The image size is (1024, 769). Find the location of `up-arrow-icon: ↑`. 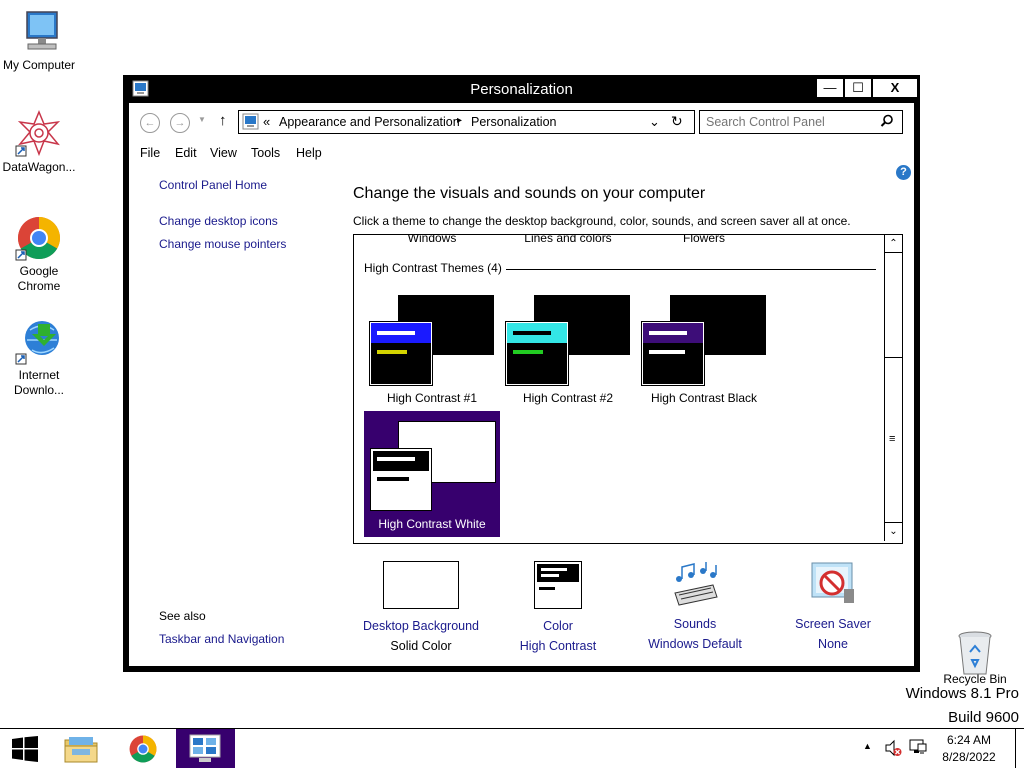

up-arrow-icon: ↑ is located at coordinates (223, 120).